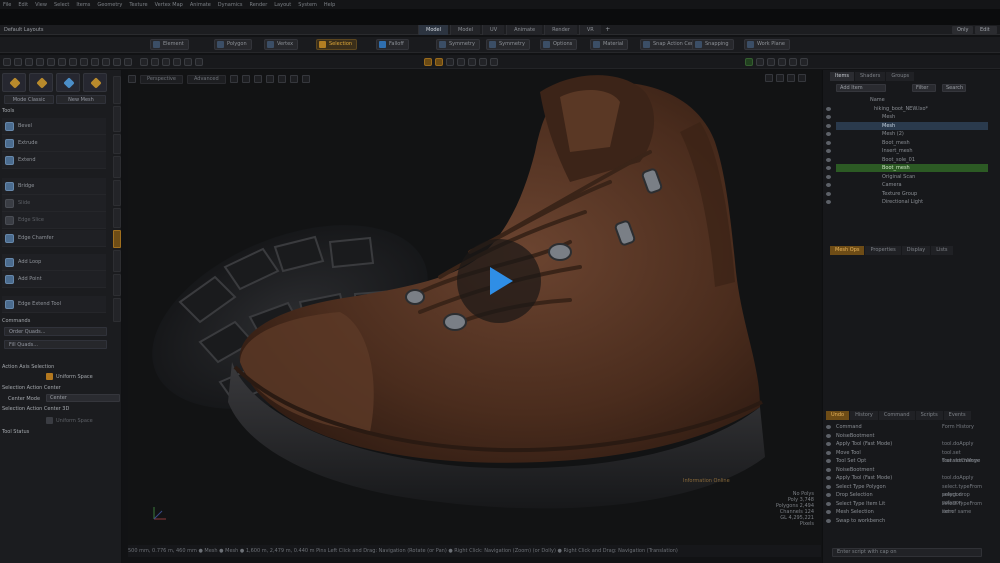  I want to click on action-center-3d-header: Selection Action Center 3D, so click(35, 409).